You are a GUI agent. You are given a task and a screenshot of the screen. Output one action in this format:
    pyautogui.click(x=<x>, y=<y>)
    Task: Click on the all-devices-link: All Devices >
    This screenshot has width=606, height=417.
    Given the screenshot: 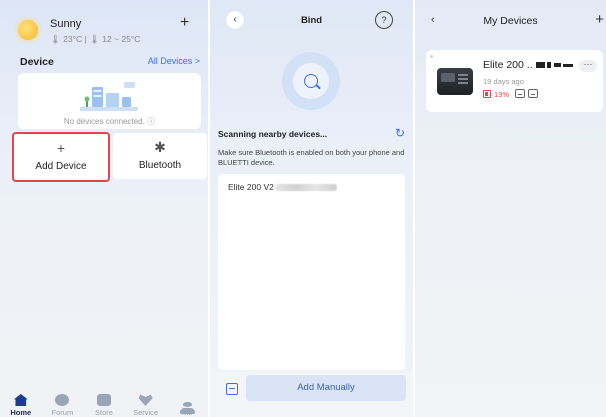 What is the action you would take?
    pyautogui.click(x=174, y=61)
    